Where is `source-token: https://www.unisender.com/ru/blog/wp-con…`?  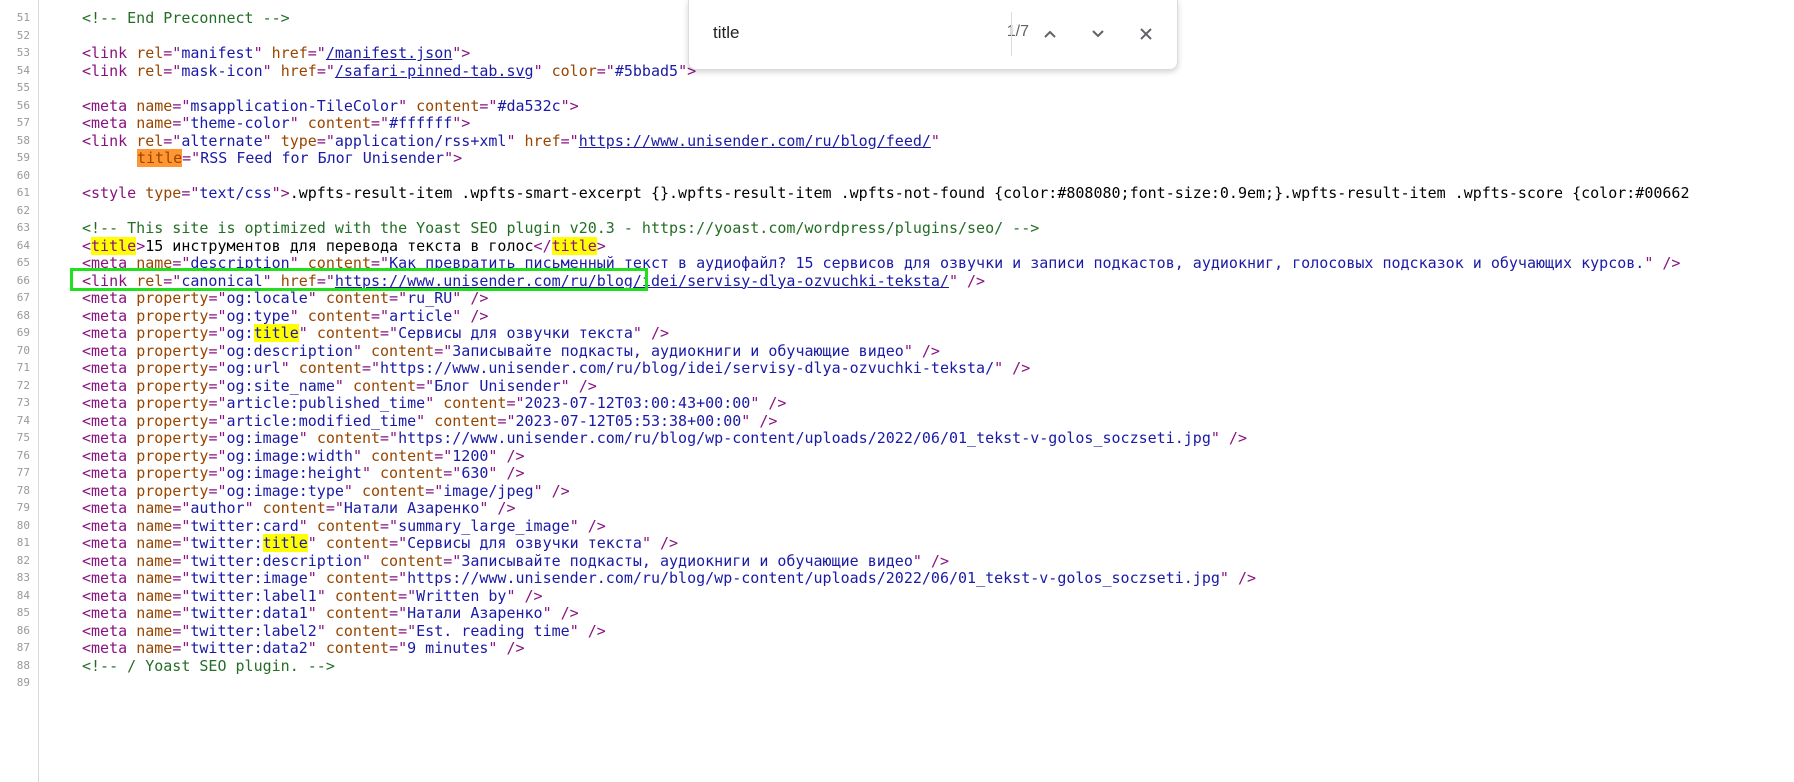
source-token: https://www.unisender.com/ru/blog/wp-con… is located at coordinates (813, 578).